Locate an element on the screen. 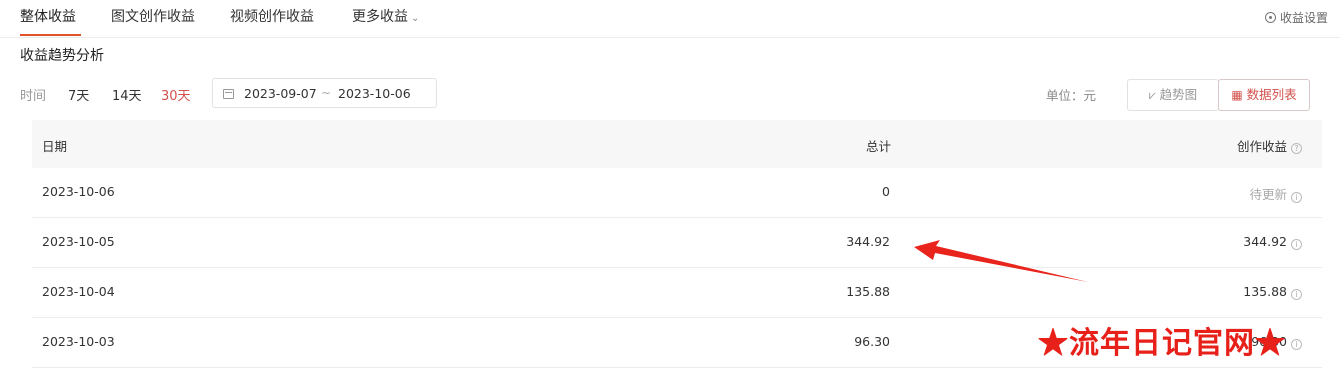 This screenshot has height=368, width=1340. row-creation: 135.88 i is located at coordinates (1272, 292).